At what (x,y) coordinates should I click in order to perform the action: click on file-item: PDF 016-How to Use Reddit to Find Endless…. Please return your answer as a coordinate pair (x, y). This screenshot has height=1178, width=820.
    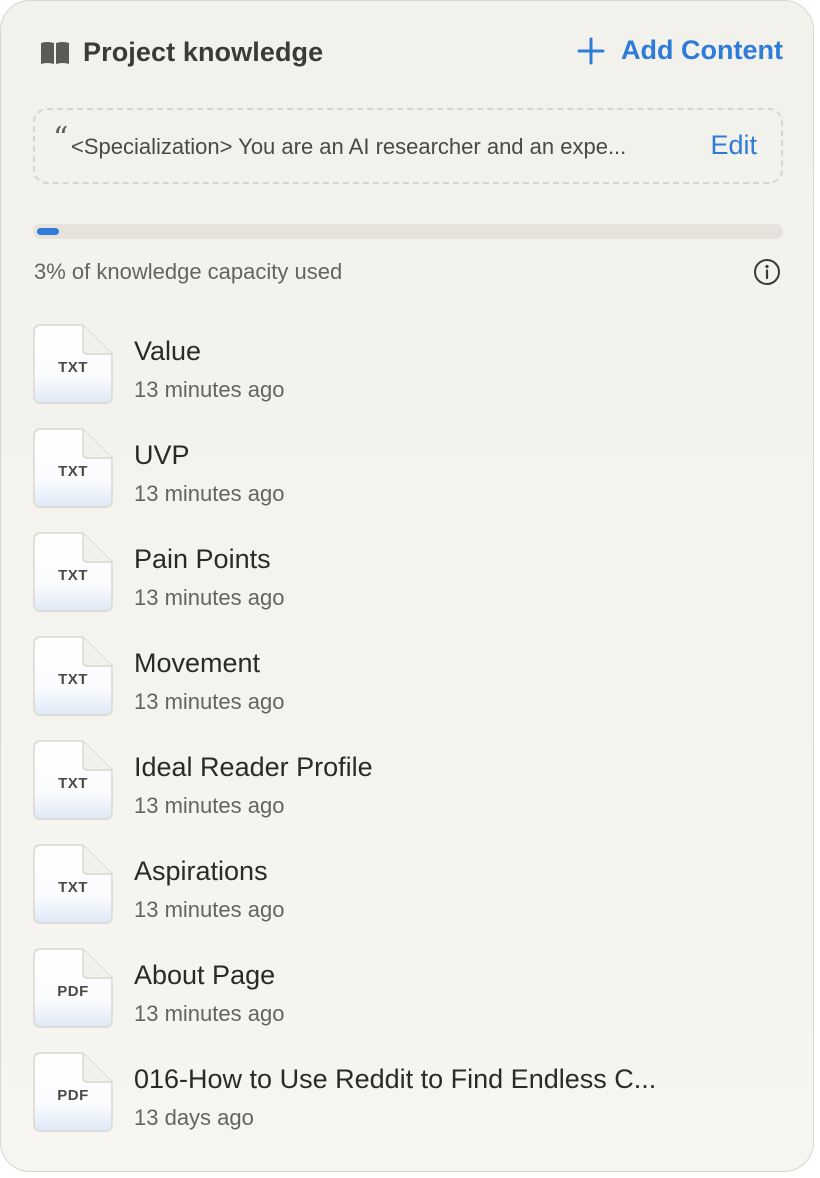
    Looking at the image, I should click on (413, 1104).